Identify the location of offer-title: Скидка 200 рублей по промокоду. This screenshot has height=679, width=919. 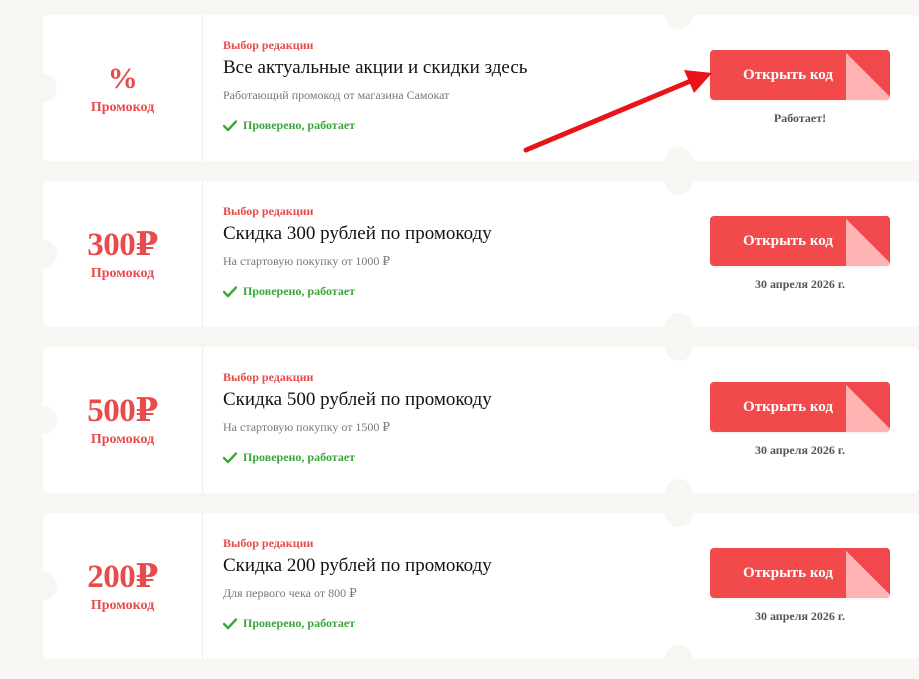
(357, 565).